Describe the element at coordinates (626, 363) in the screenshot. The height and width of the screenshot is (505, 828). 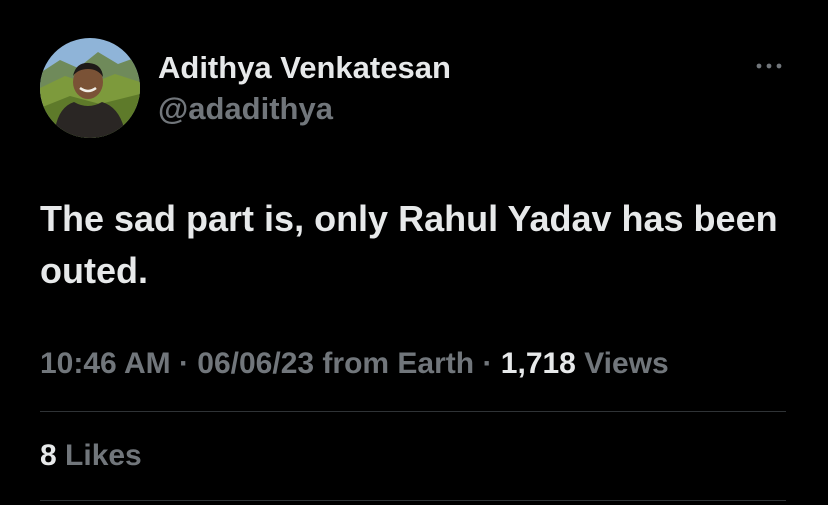
I see `views-label: Views` at that location.